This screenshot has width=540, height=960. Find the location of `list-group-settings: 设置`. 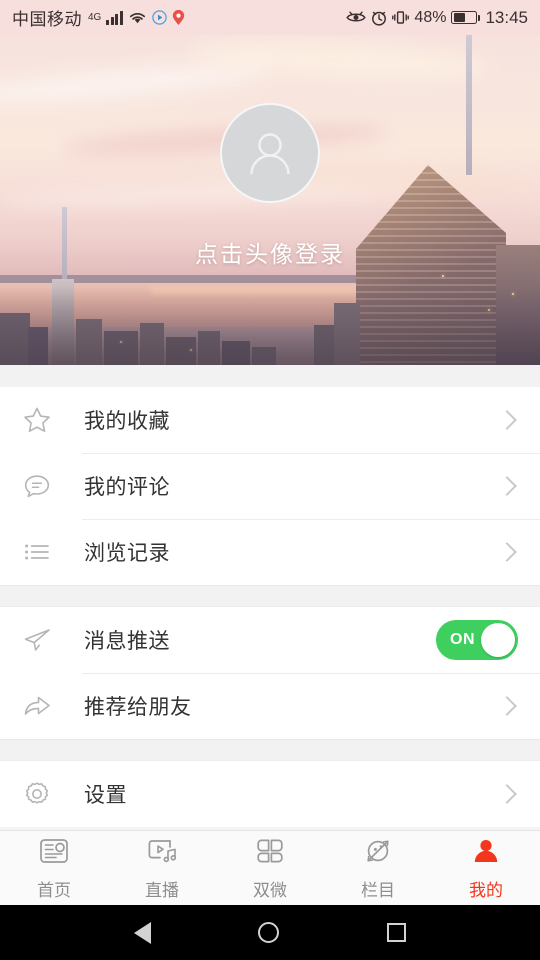

list-group-settings: 设置 is located at coordinates (270, 794).